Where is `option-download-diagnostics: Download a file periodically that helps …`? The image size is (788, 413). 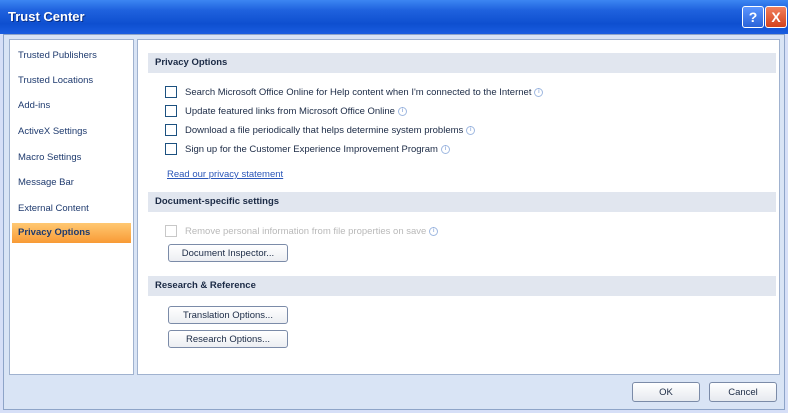
option-download-diagnostics: Download a file periodically that helps … is located at coordinates (320, 130).